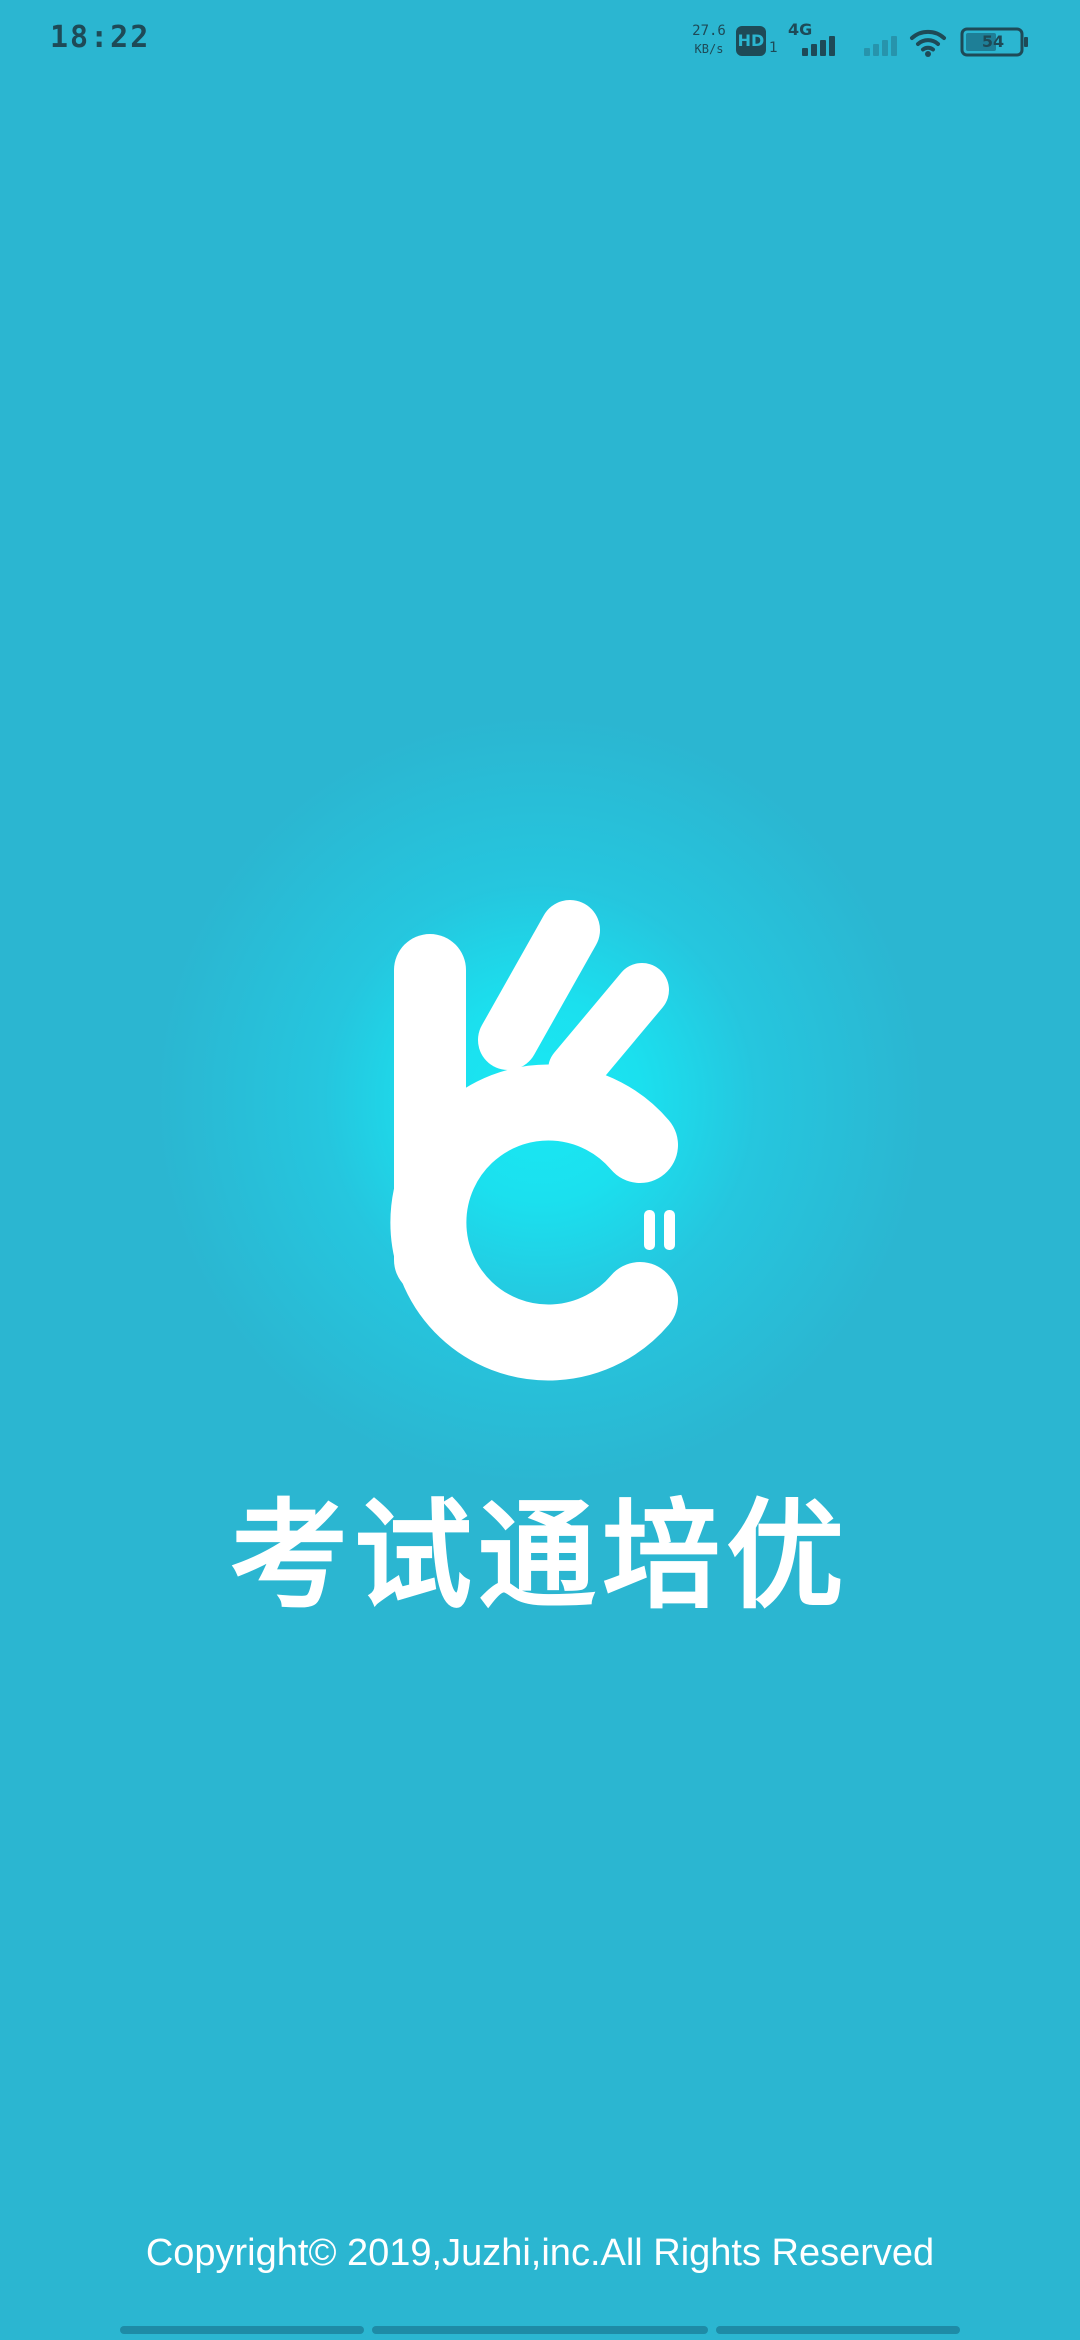 The width and height of the screenshot is (1080, 2340). What do you see at coordinates (709, 31) in the screenshot?
I see `network-speed-value: 27.6` at bounding box center [709, 31].